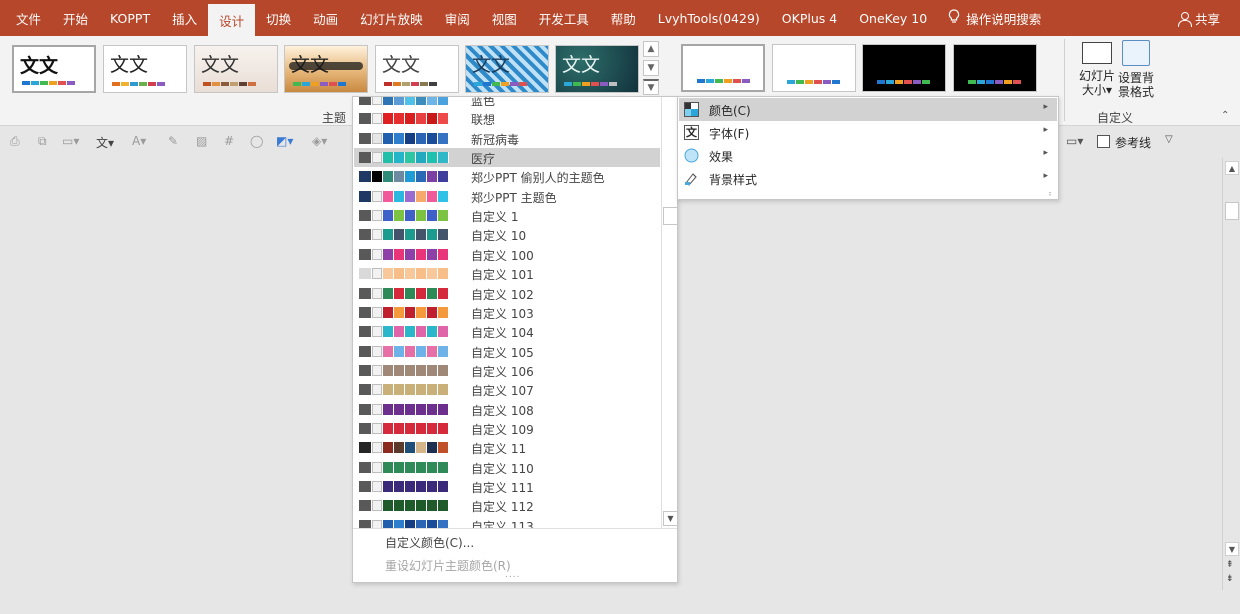 The width and height of the screenshot is (1240, 614). What do you see at coordinates (1225, 115) in the screenshot?
I see `collapse-ribbon-icon: ⌃` at bounding box center [1225, 115].